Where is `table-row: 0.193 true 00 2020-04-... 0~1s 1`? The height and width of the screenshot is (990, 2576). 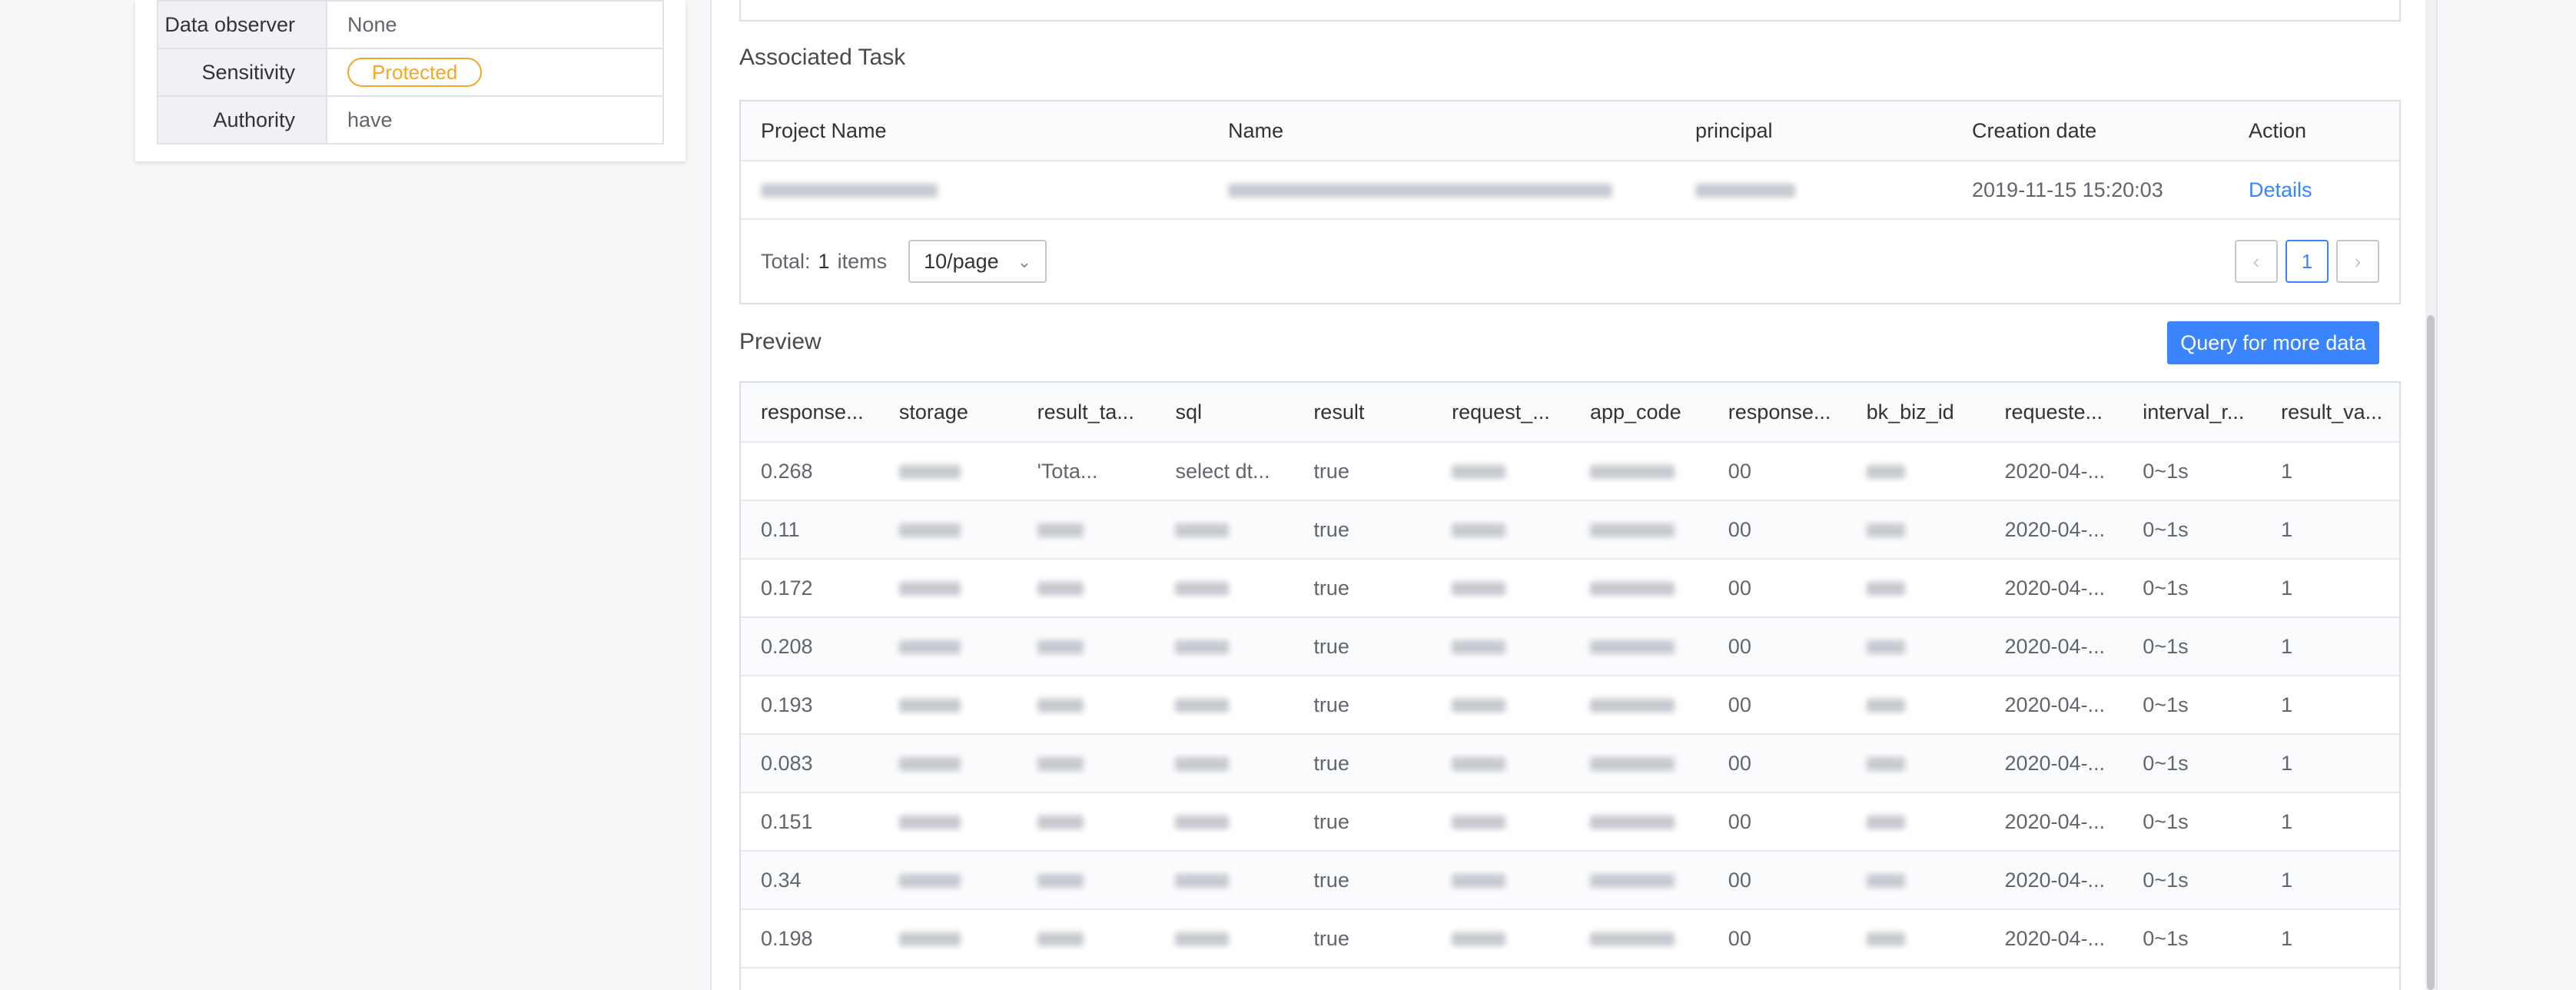
table-row: 0.193 true 00 2020-04-... 0~1s 1 is located at coordinates (1570, 705).